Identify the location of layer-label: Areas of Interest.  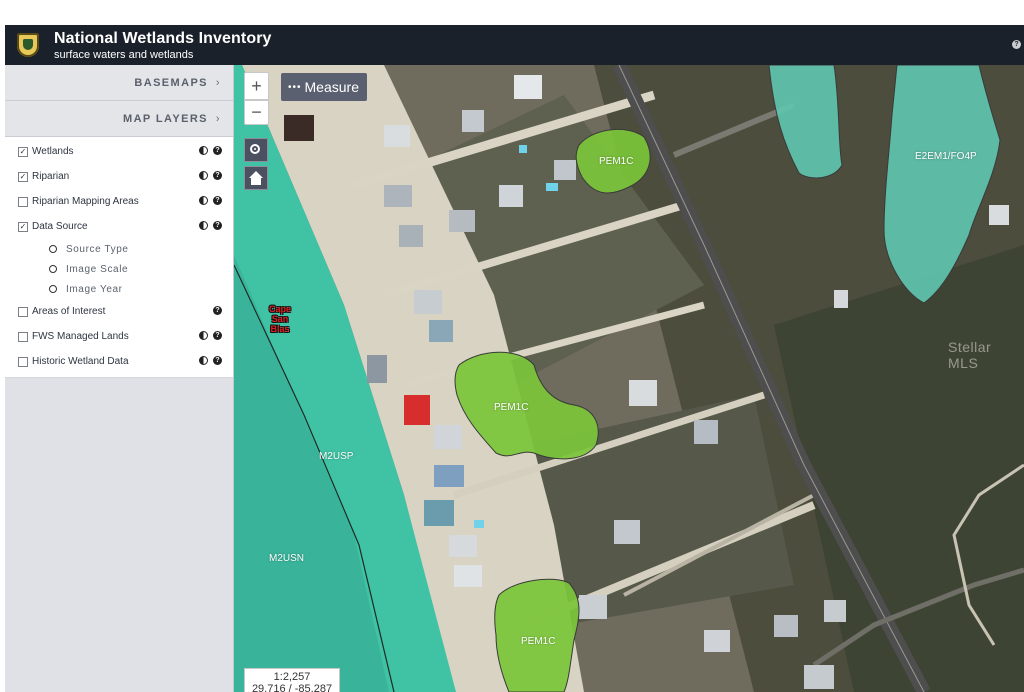
(69, 311).